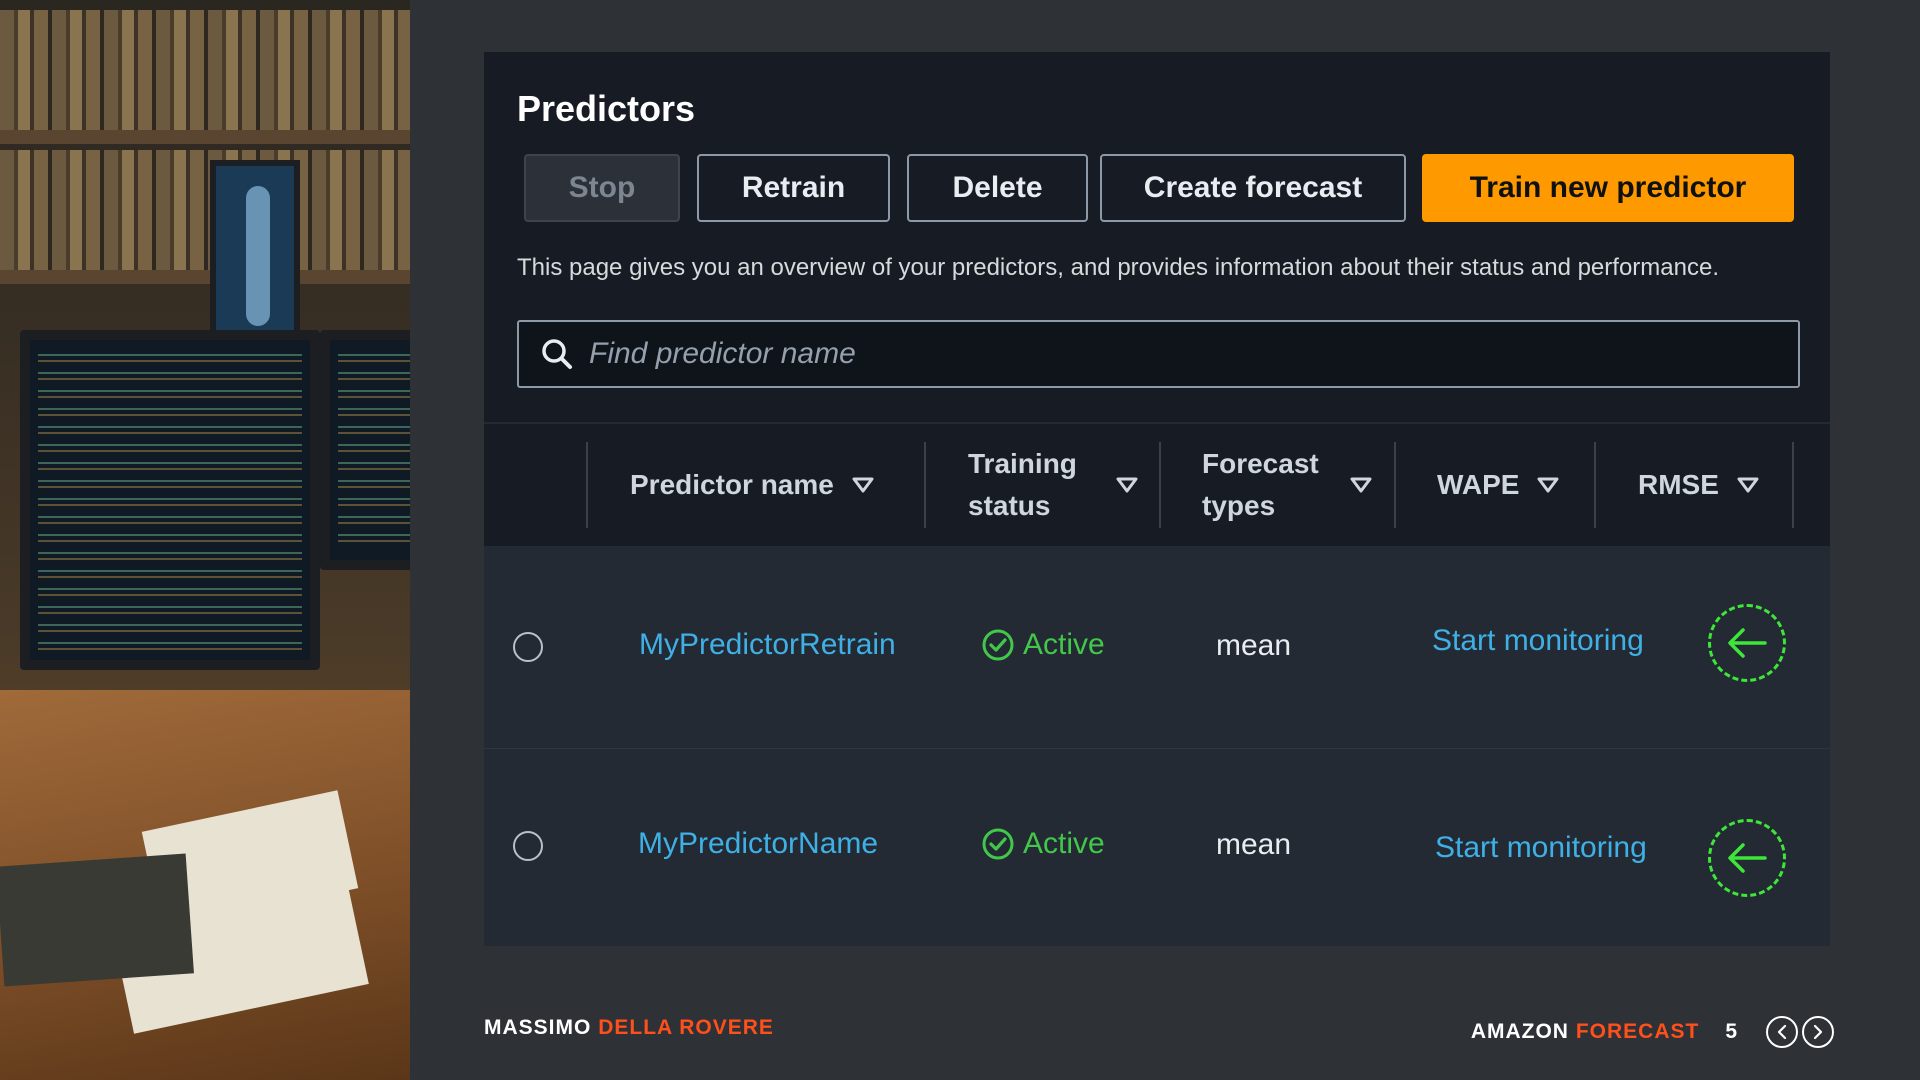 The width and height of the screenshot is (1920, 1080). I want to click on search-box, so click(1158, 354).